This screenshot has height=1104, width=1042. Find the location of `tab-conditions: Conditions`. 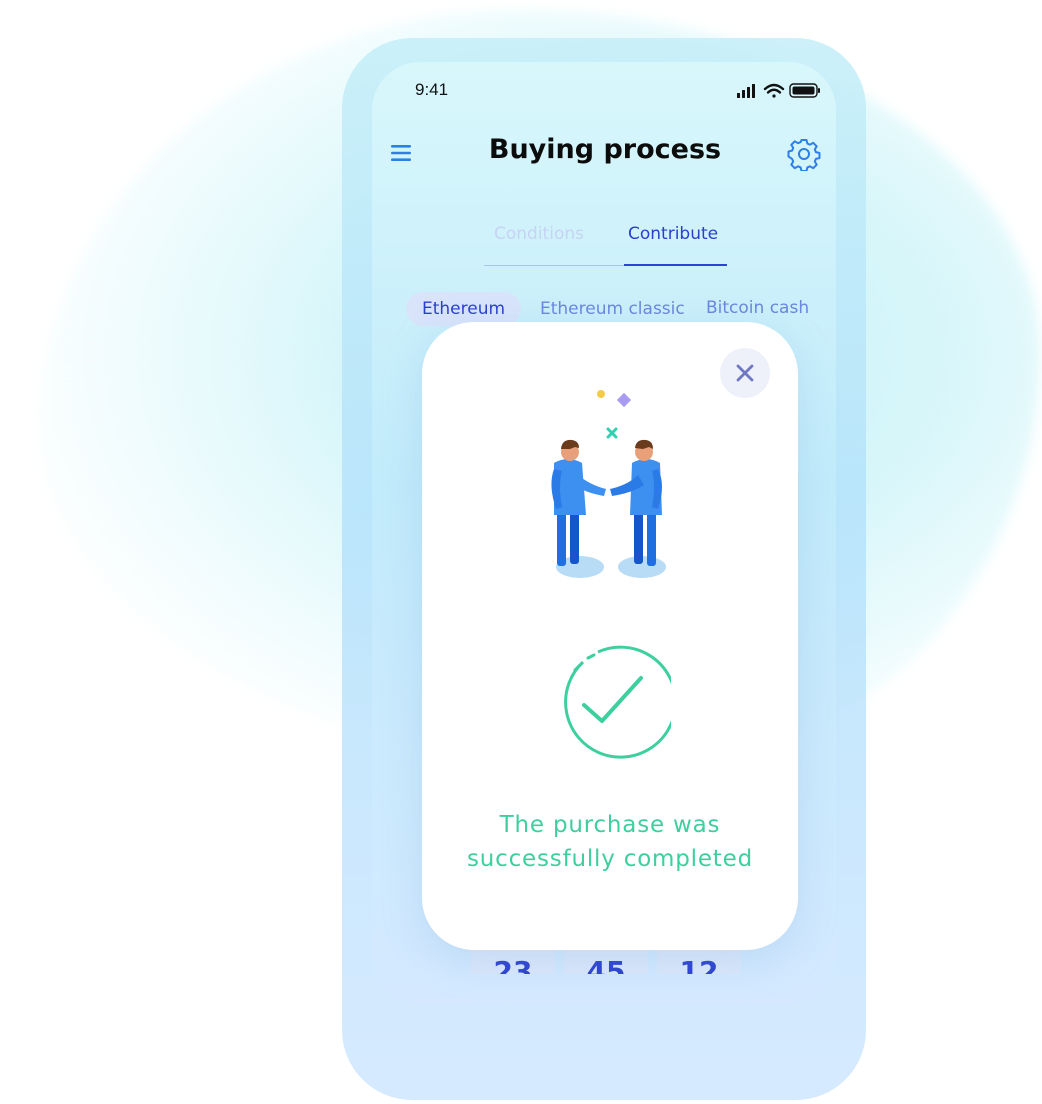

tab-conditions: Conditions is located at coordinates (539, 234).